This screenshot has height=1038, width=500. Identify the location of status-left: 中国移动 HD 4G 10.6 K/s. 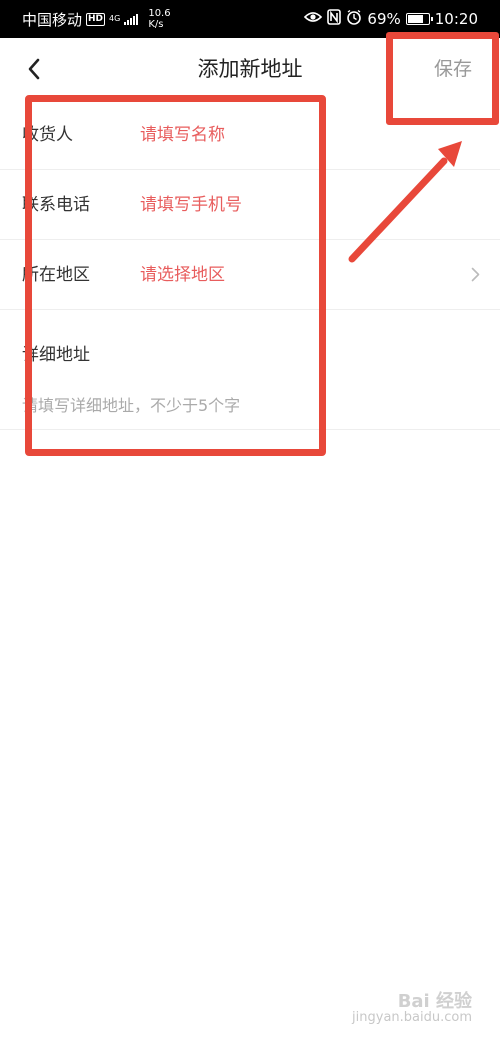
(96, 19).